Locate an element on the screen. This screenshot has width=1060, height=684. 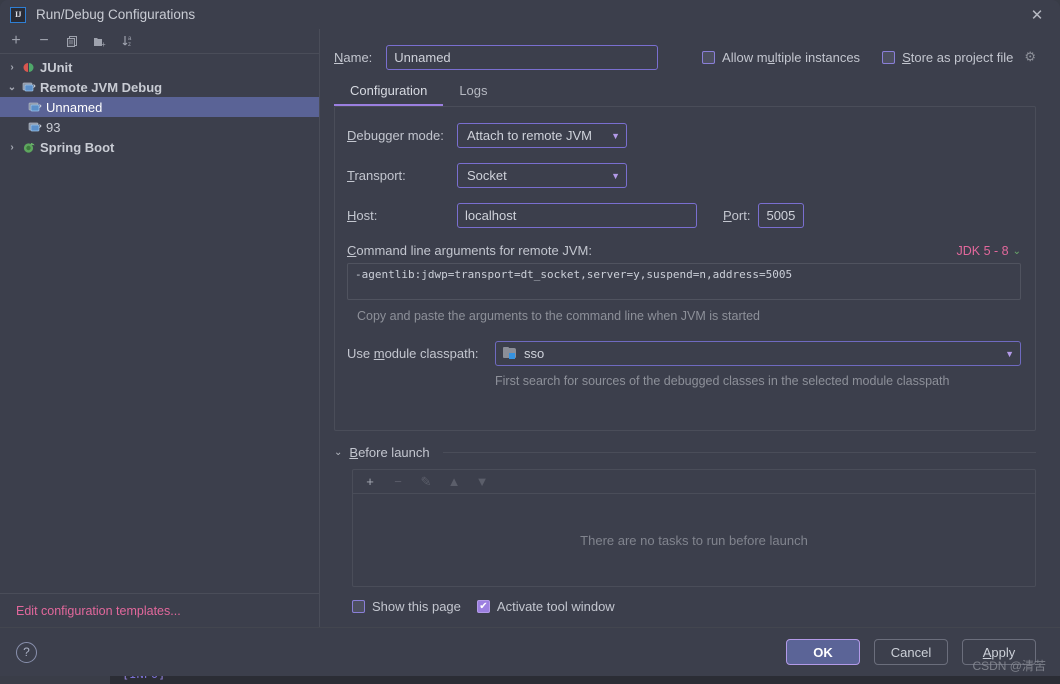
before-launch-toolbar: + − ✎ ▲ ▼ is located at coordinates (694, 482).